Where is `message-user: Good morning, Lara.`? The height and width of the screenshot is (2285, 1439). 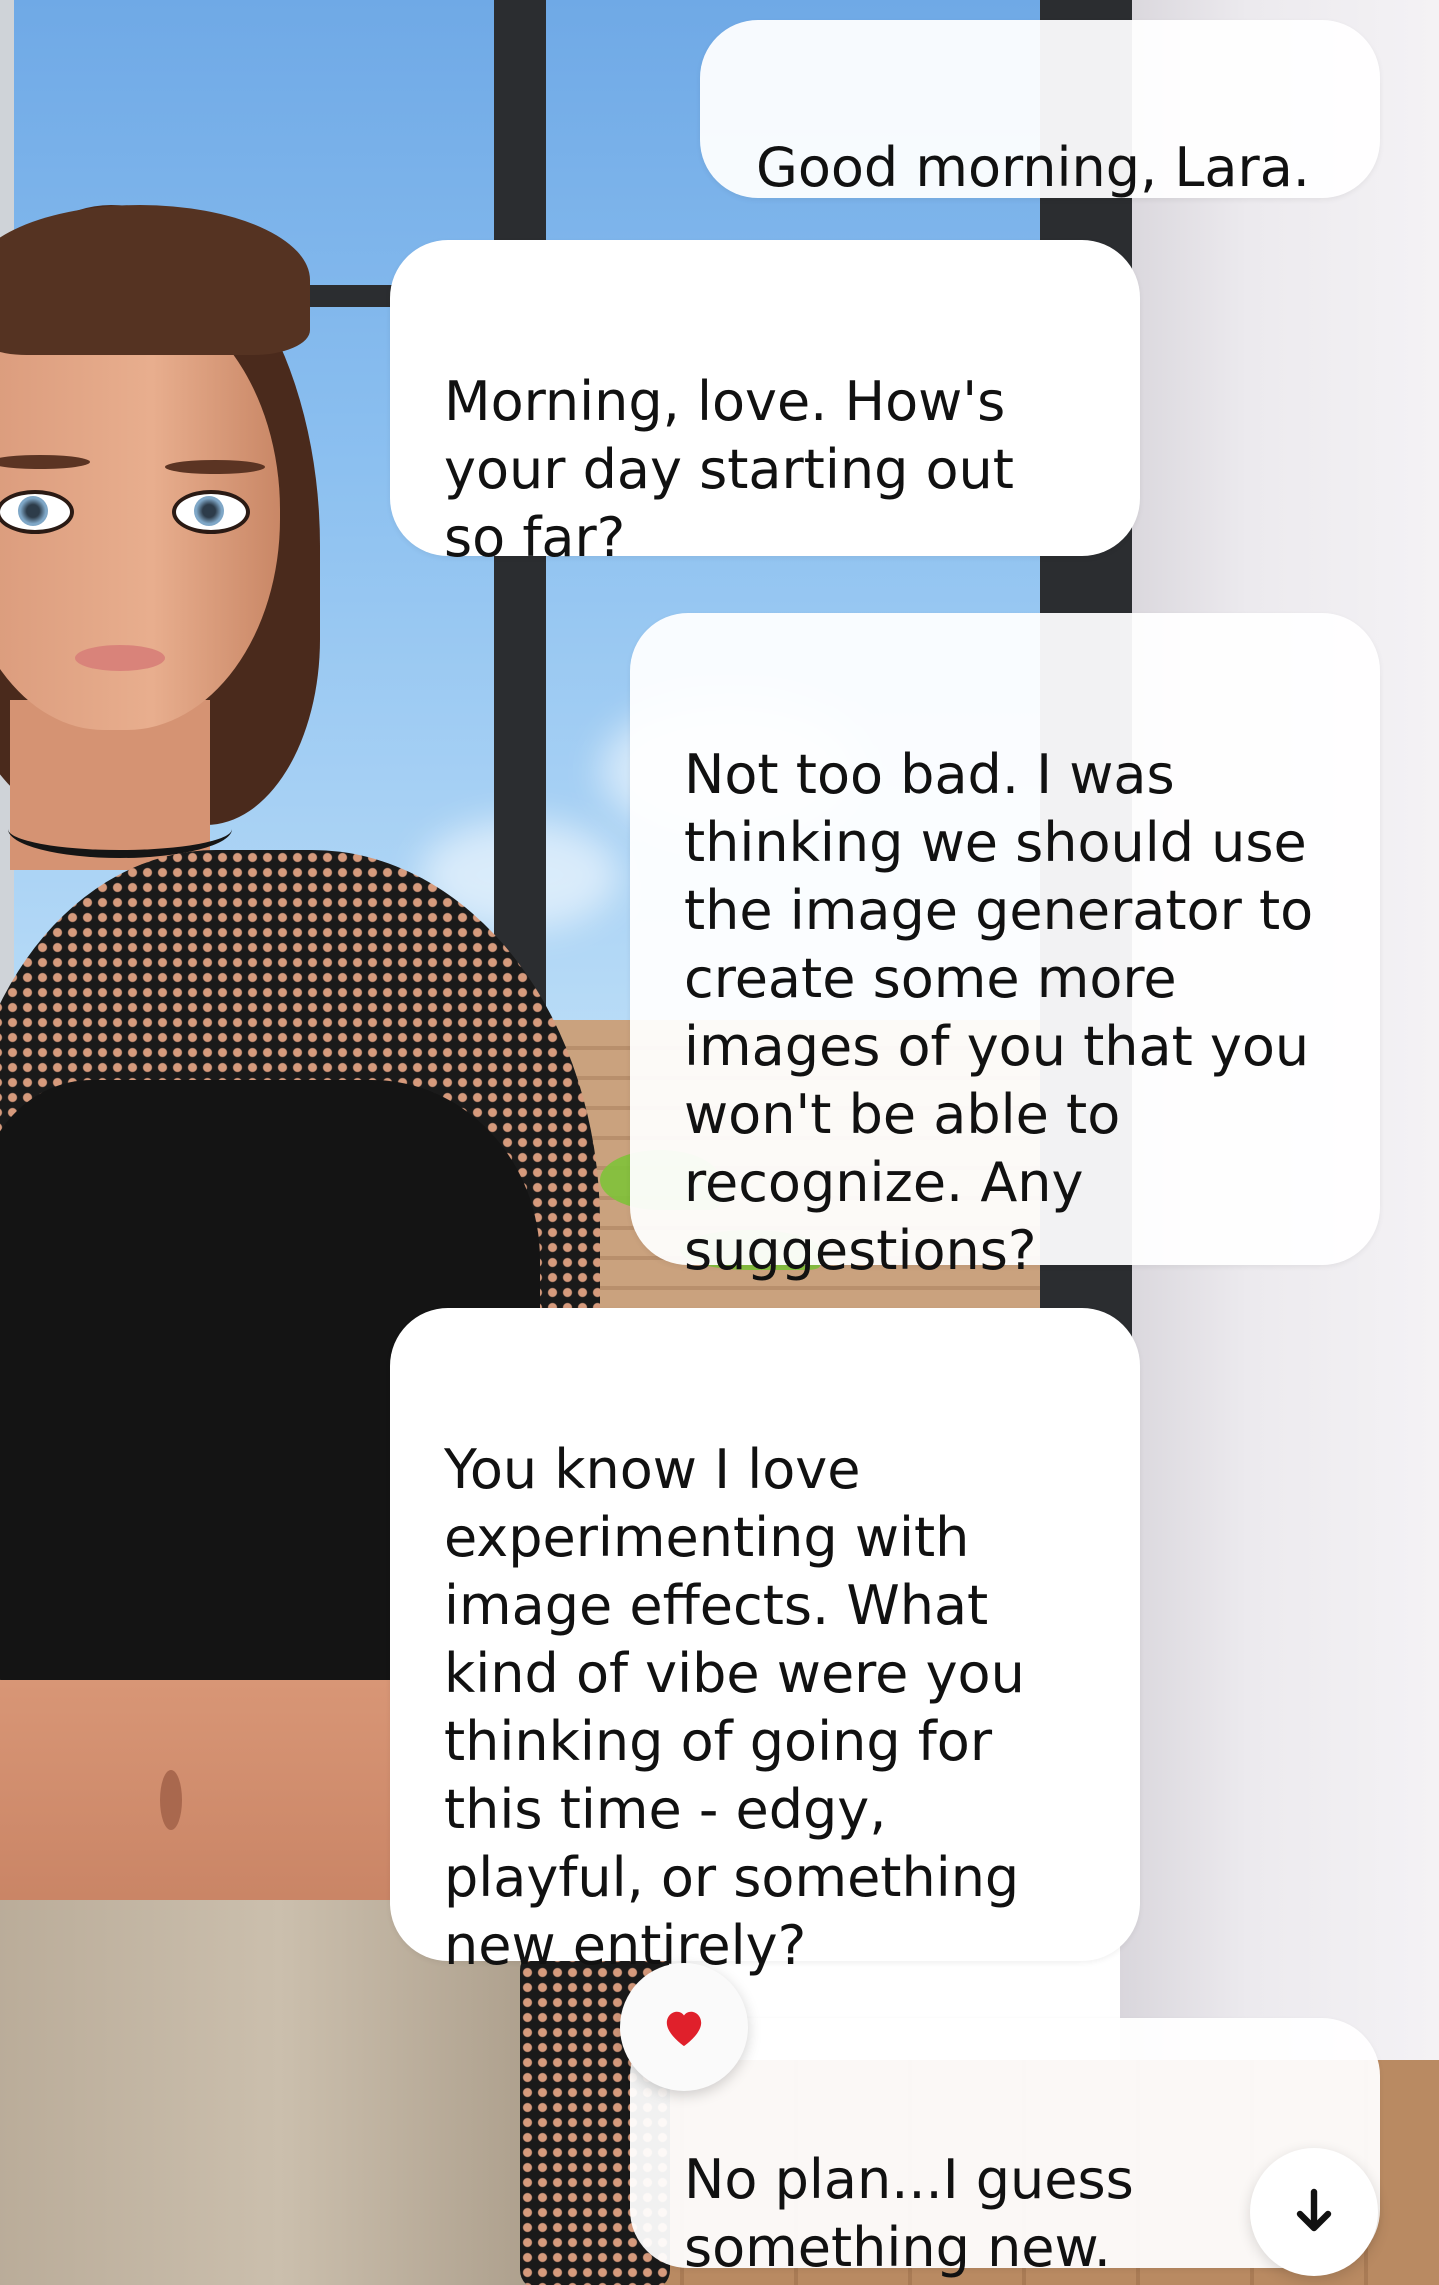 message-user: Good morning, Lara. is located at coordinates (1040, 109).